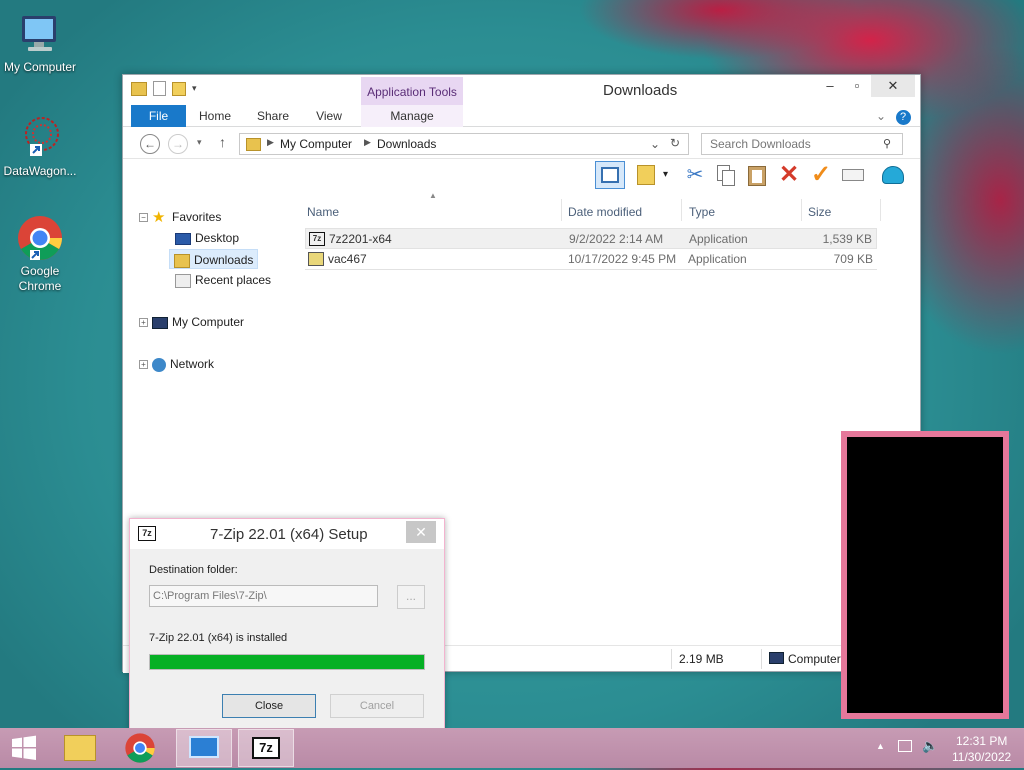  Describe the element at coordinates (853, 175) in the screenshot. I see `rename-icon` at that location.